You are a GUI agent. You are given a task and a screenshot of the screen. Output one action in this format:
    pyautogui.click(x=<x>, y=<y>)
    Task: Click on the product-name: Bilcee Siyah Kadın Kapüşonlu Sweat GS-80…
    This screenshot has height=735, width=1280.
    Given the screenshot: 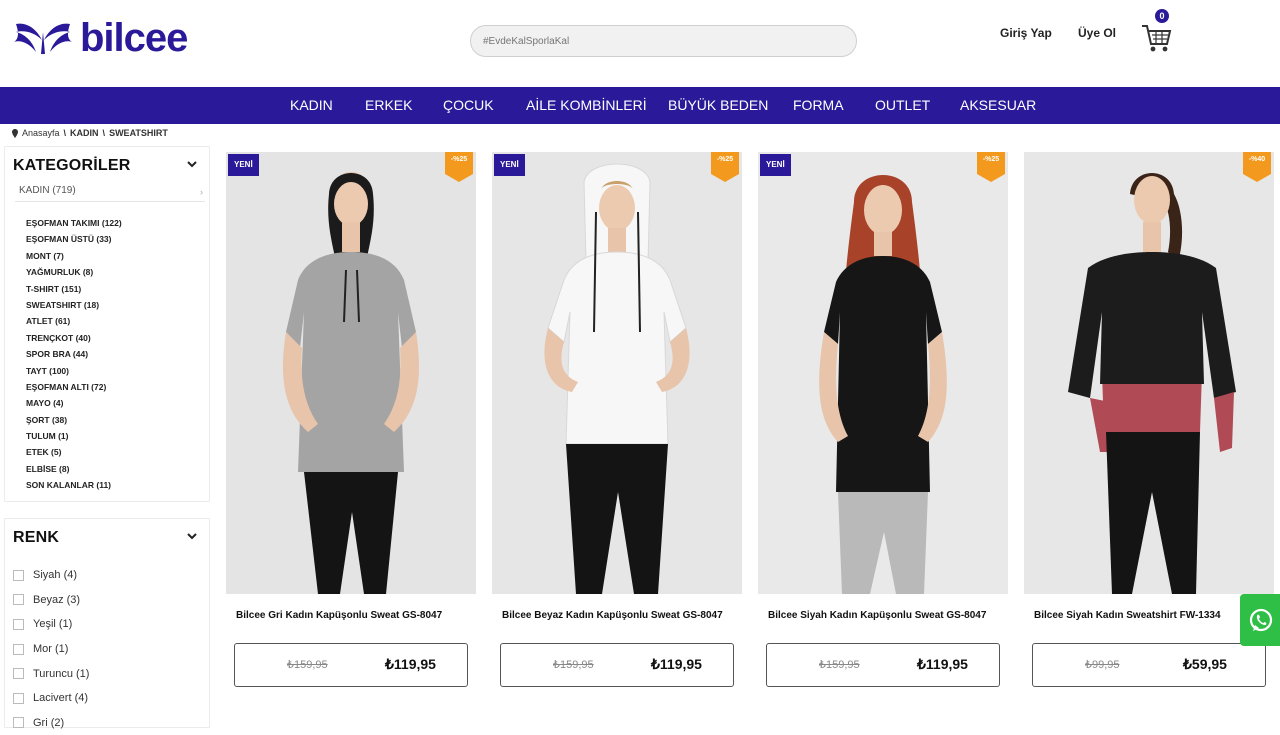 What is the action you would take?
    pyautogui.click(x=877, y=615)
    